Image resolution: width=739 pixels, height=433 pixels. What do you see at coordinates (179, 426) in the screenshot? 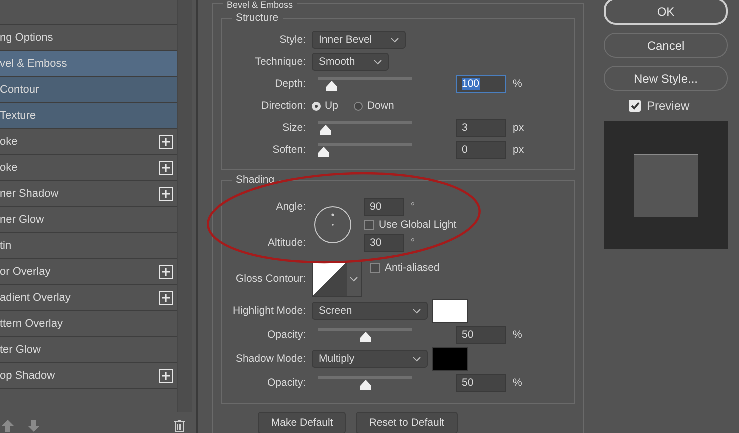
I see `trash-icon` at bounding box center [179, 426].